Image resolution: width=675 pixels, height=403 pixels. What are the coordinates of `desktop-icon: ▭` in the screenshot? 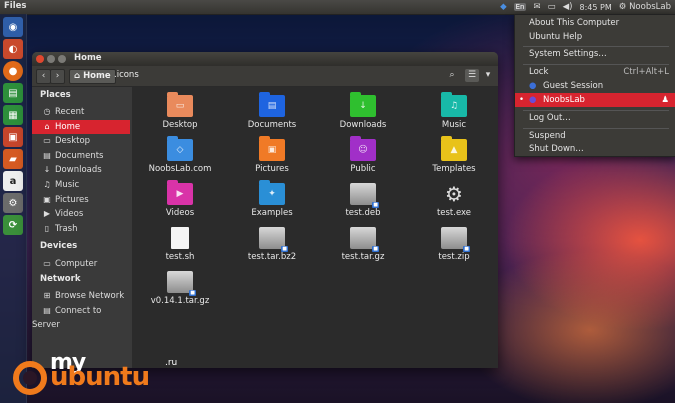 It's located at (47, 141).